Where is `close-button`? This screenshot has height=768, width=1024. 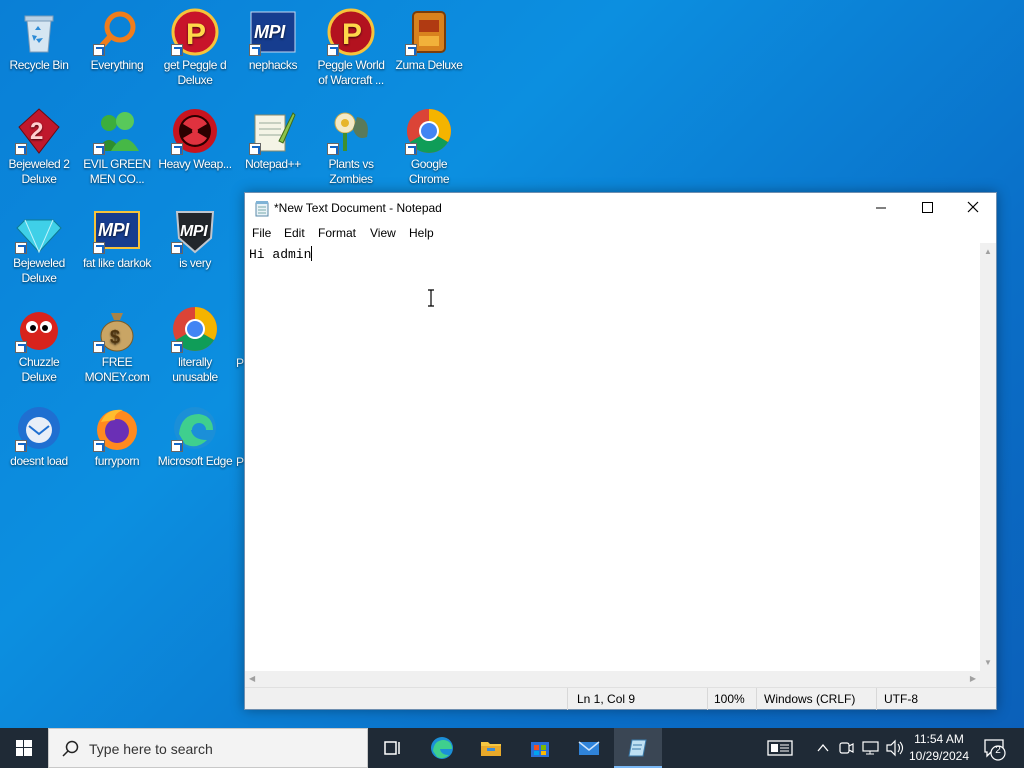
close-button is located at coordinates (973, 208).